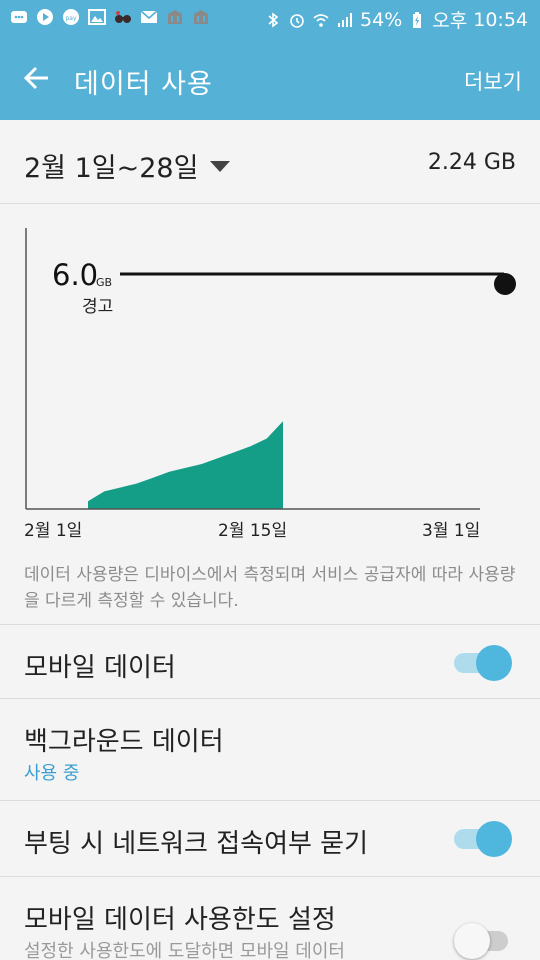 The height and width of the screenshot is (960, 540). What do you see at coordinates (270, 162) in the screenshot?
I see `period-row: 2월 1일~28일 2.24 GB` at bounding box center [270, 162].